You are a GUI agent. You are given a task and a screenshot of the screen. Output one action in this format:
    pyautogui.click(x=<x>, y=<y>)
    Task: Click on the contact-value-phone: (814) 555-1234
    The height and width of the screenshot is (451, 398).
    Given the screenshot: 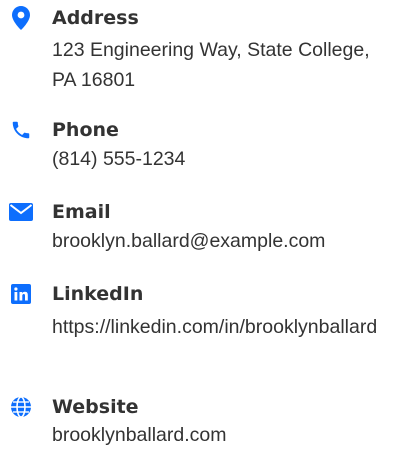 What is the action you would take?
    pyautogui.click(x=222, y=159)
    